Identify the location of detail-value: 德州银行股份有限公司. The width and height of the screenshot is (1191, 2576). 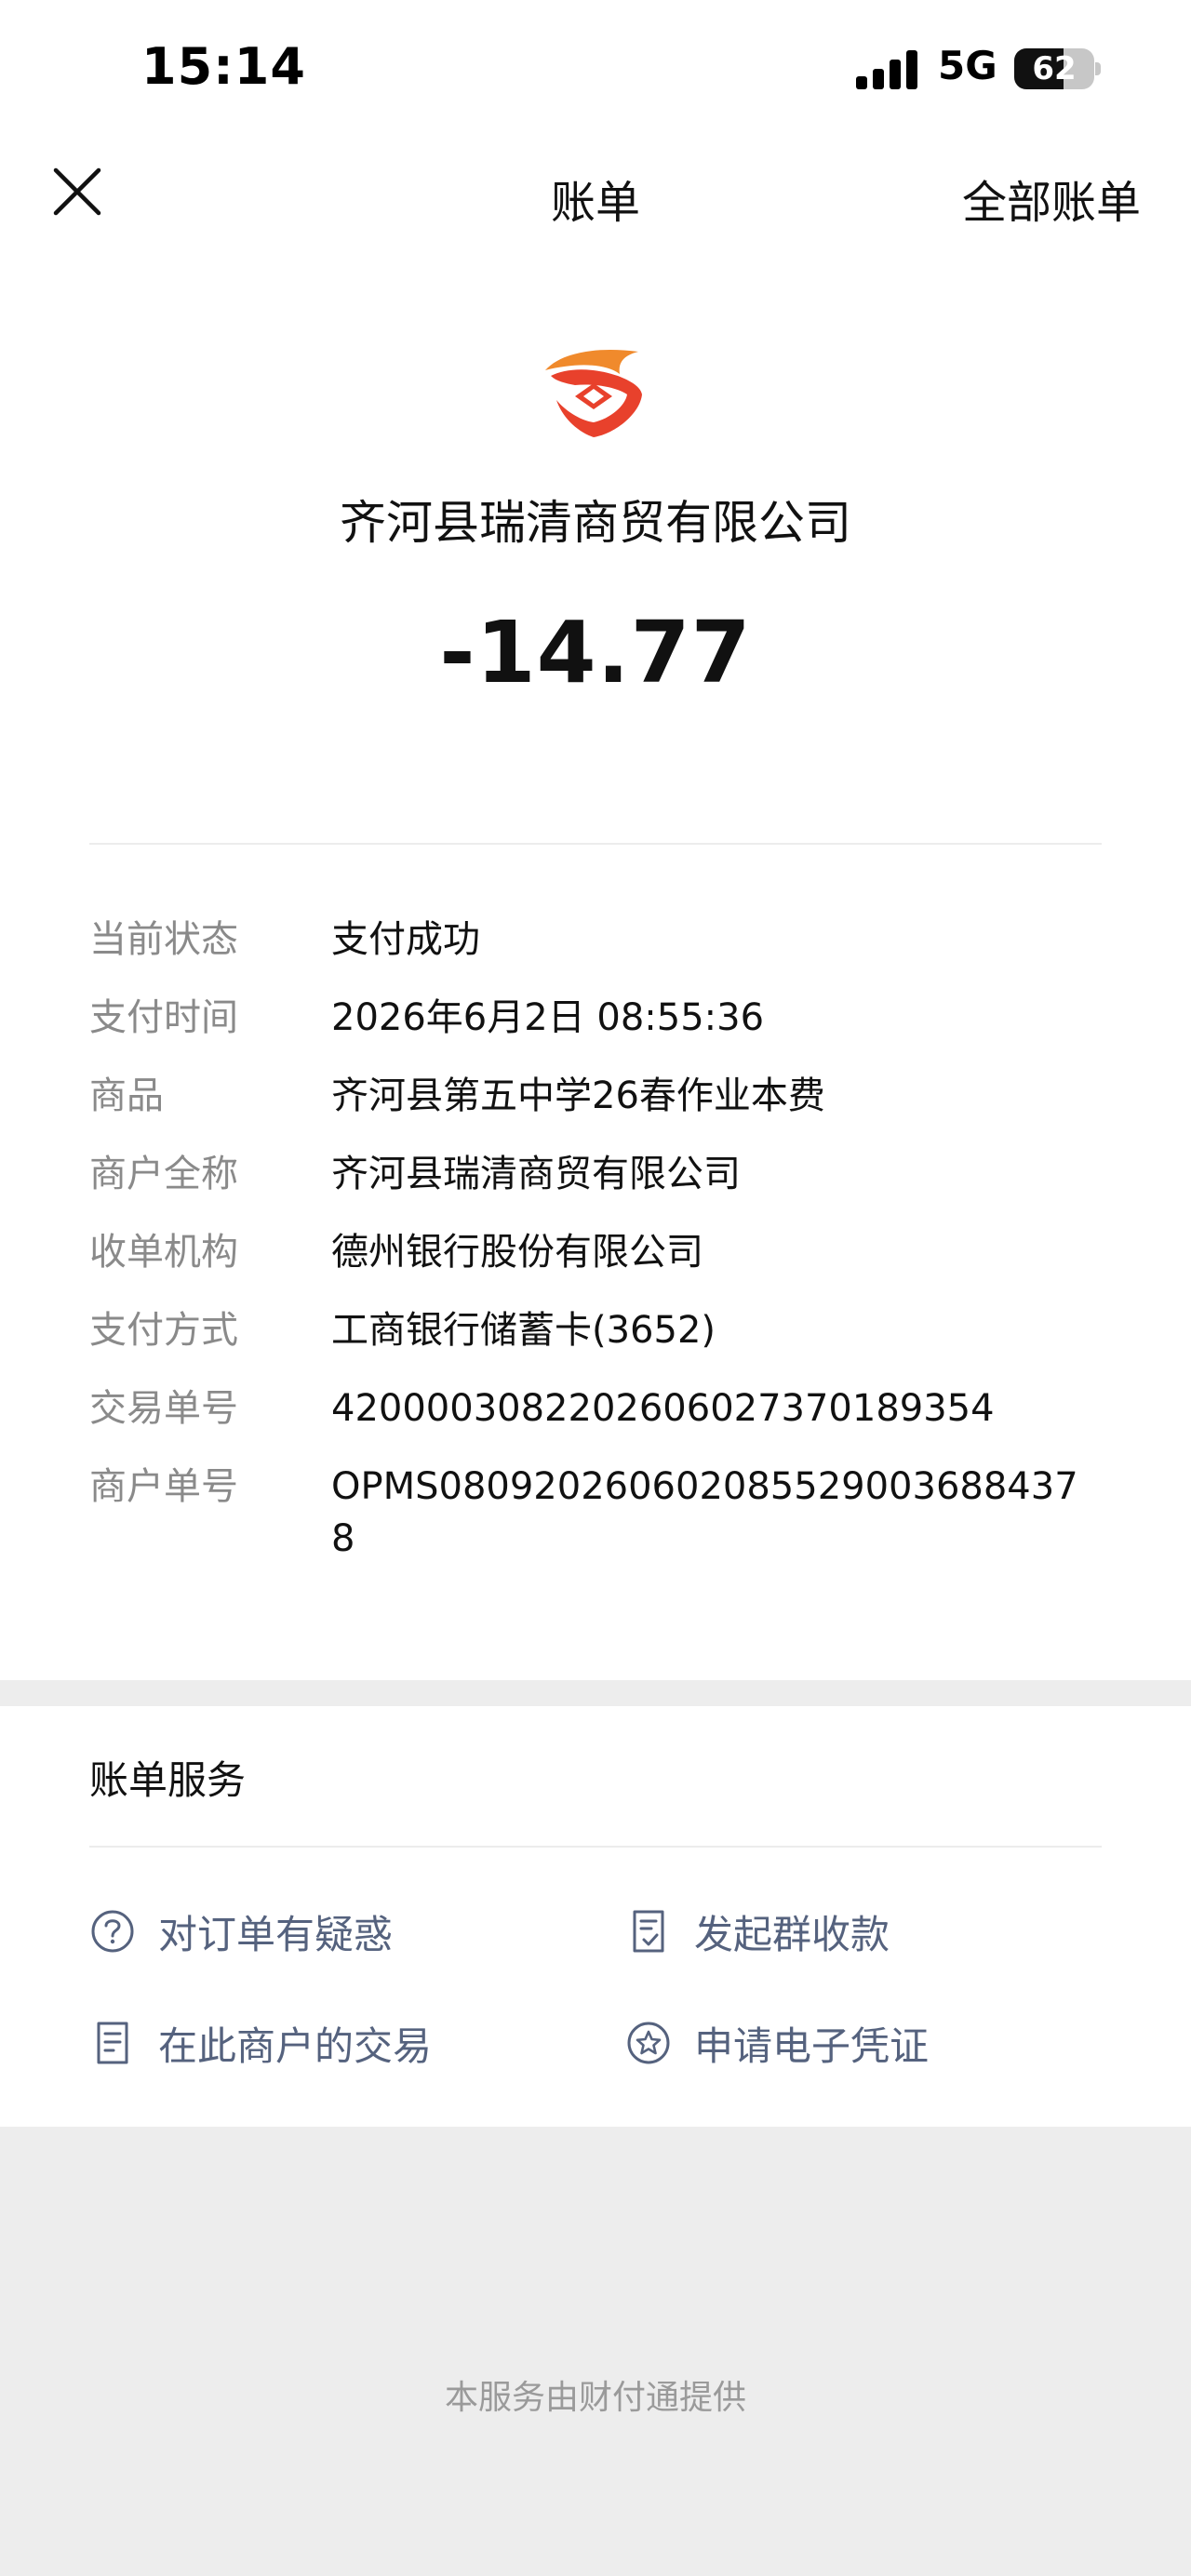
(517, 1252).